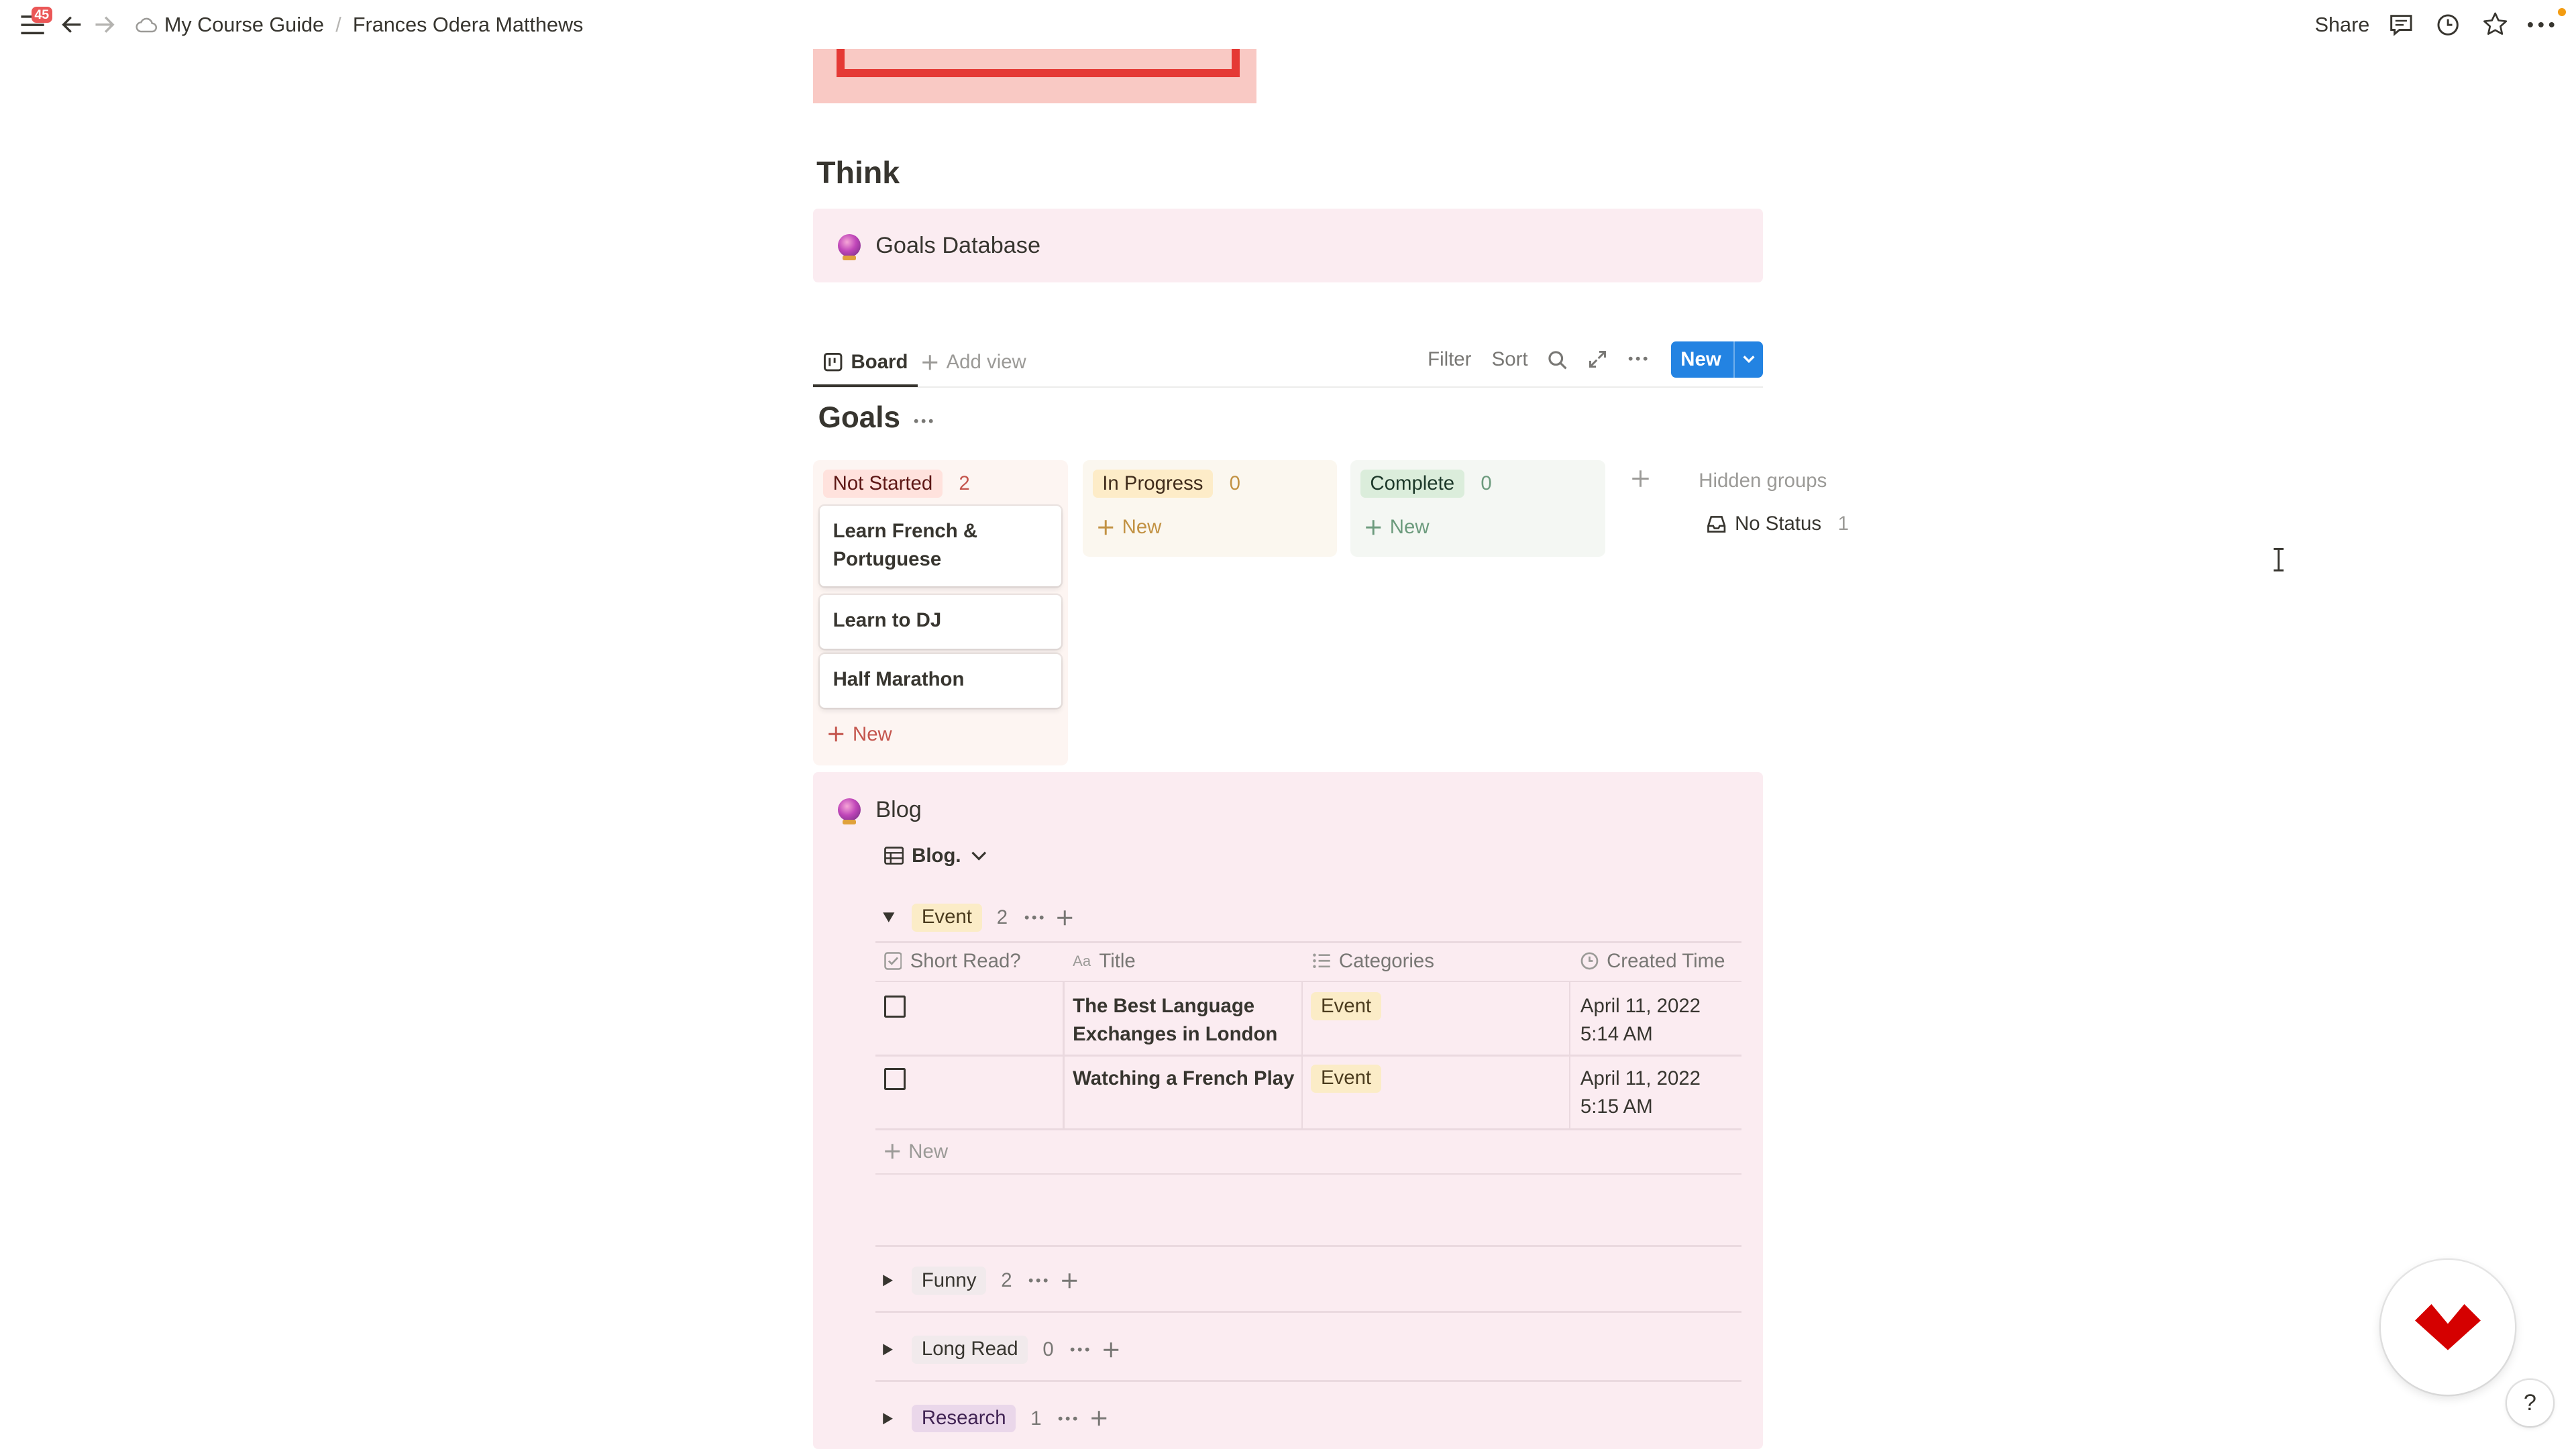 This screenshot has width=2576, height=1449. What do you see at coordinates (2448, 1327) in the screenshot?
I see `floating-logo-button` at bounding box center [2448, 1327].